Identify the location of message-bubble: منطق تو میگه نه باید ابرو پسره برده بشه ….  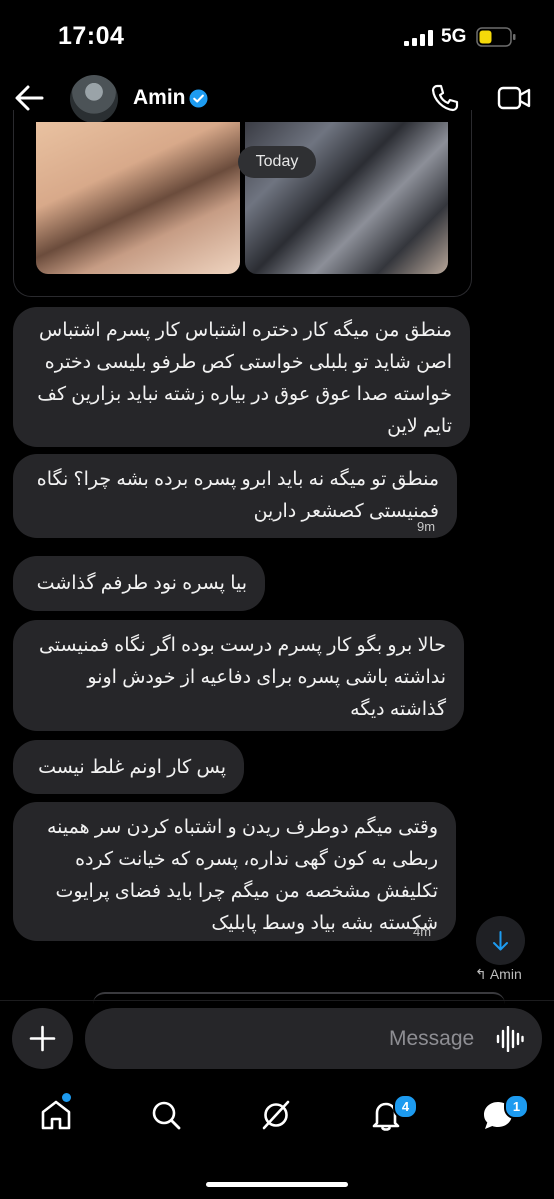
(235, 496).